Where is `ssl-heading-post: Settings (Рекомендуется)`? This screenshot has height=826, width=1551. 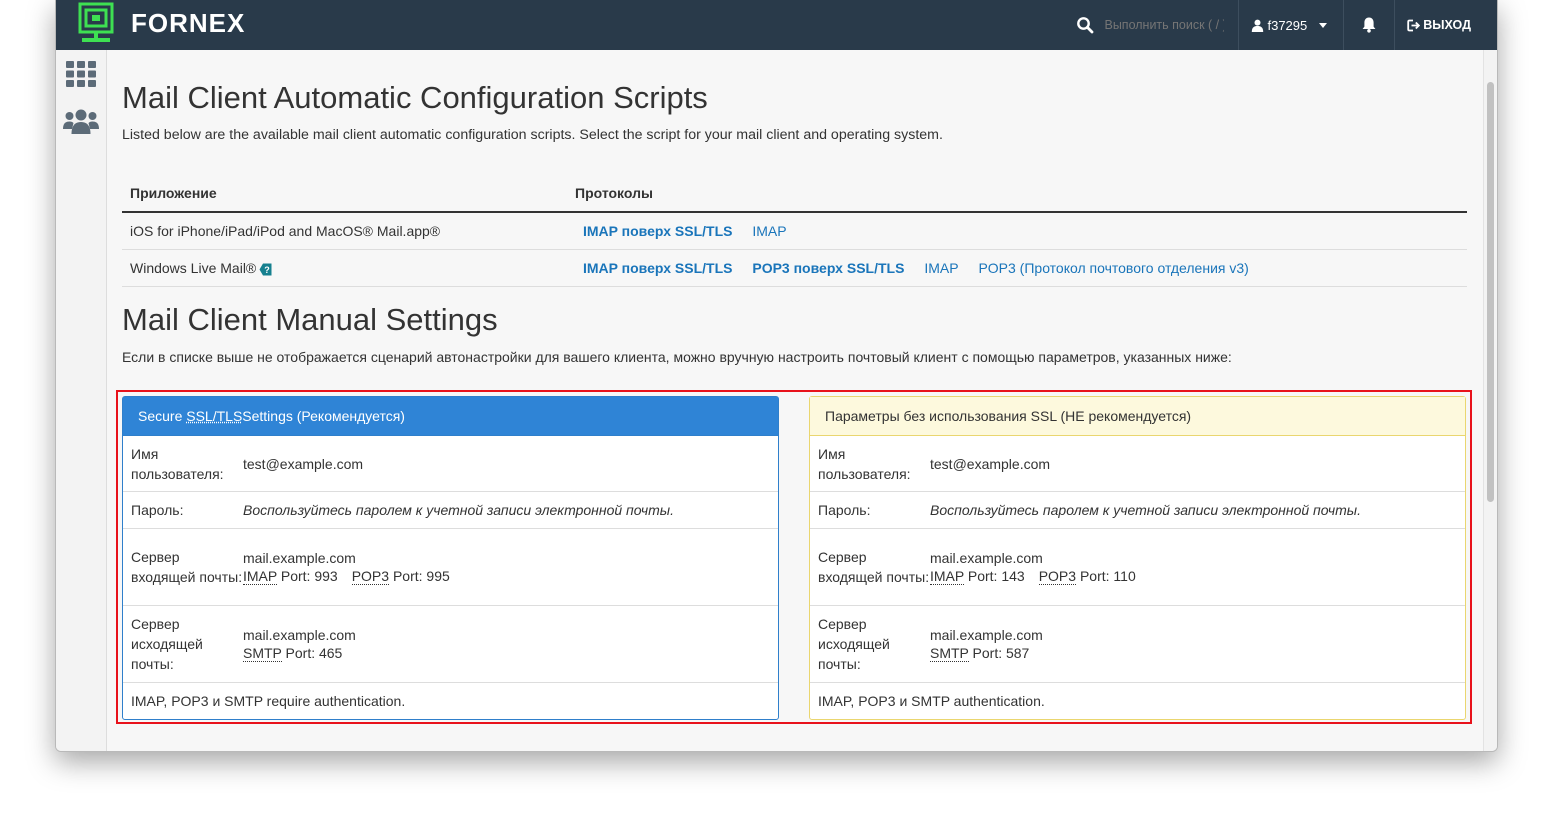 ssl-heading-post: Settings (Рекомендуется) is located at coordinates (323, 416).